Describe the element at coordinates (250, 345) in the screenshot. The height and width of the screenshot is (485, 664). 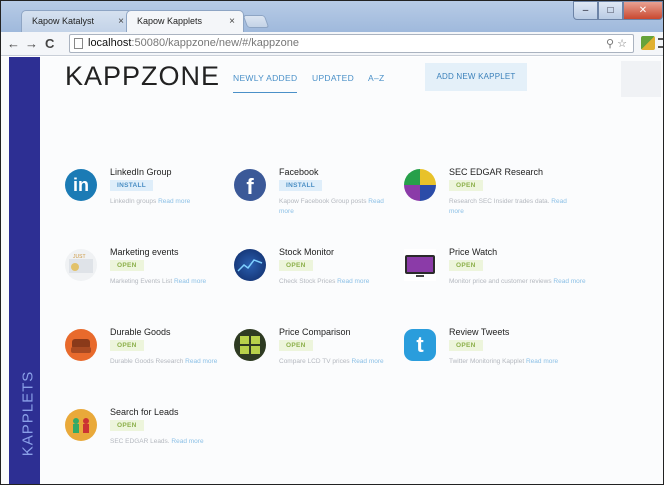
I see `price-compare-icon` at that location.